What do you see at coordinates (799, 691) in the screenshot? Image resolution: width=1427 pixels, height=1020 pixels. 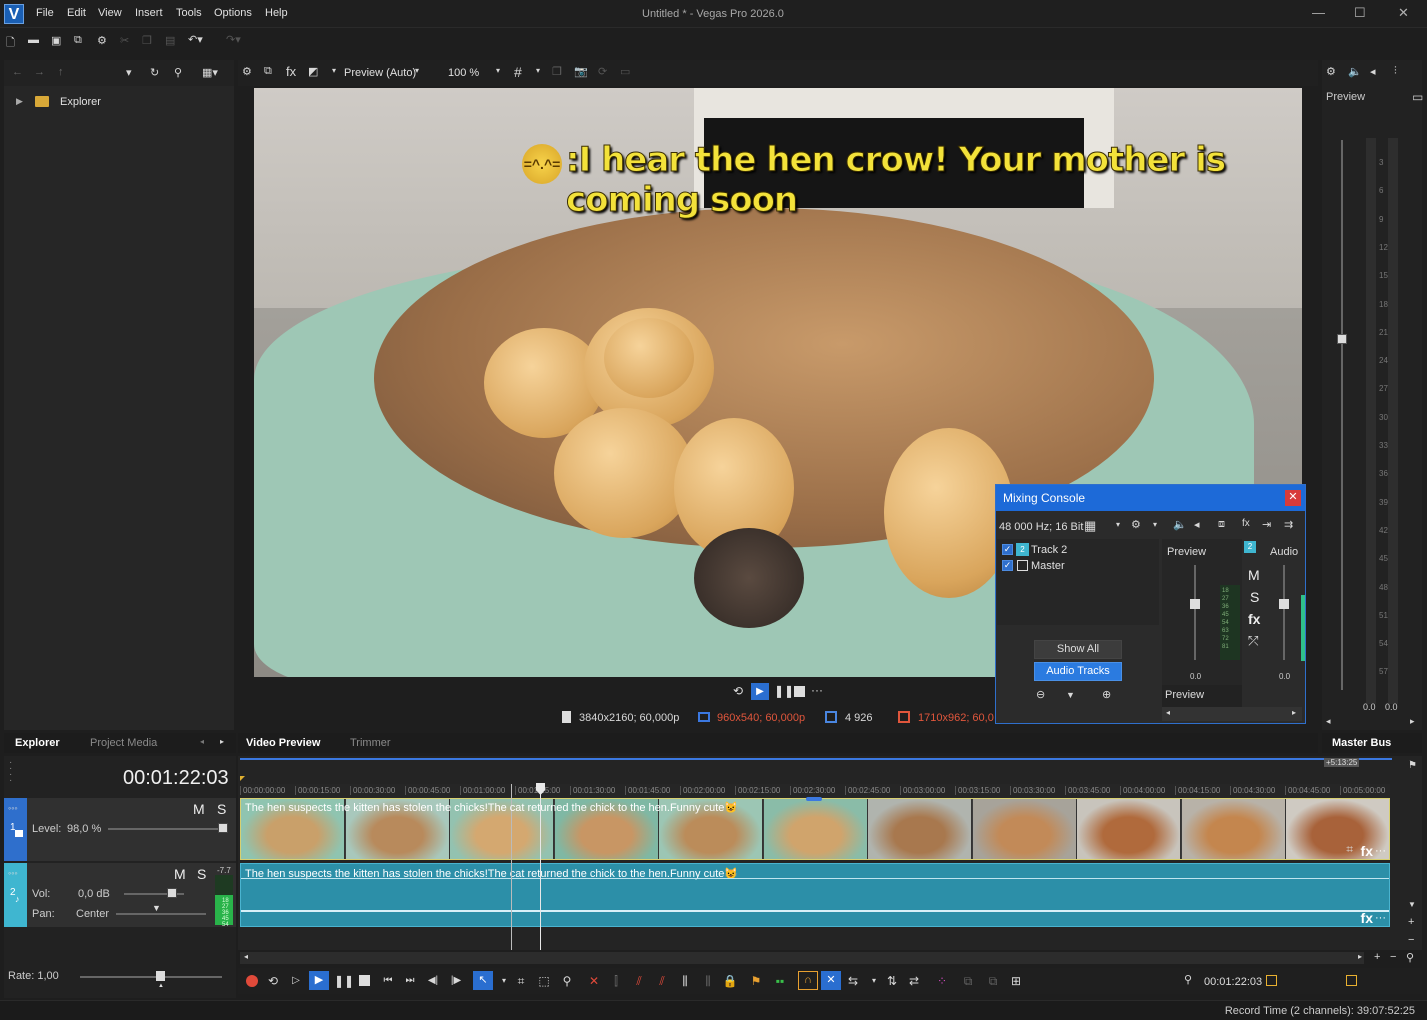 I see `preview-stop-button` at bounding box center [799, 691].